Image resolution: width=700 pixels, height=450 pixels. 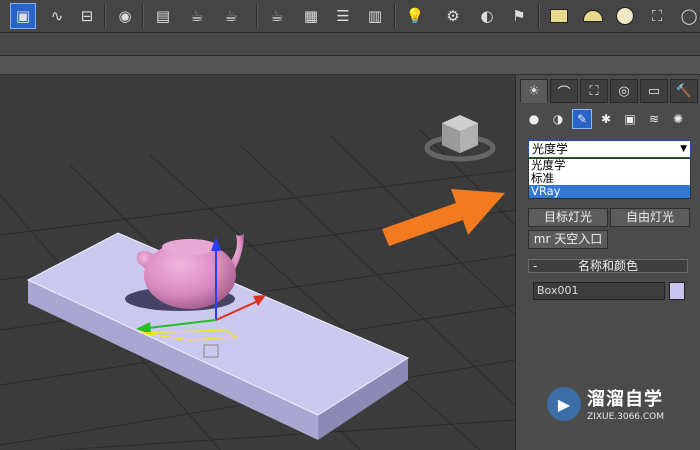 I want to click on teapot-render2-icon: ☕, so click(x=277, y=16).